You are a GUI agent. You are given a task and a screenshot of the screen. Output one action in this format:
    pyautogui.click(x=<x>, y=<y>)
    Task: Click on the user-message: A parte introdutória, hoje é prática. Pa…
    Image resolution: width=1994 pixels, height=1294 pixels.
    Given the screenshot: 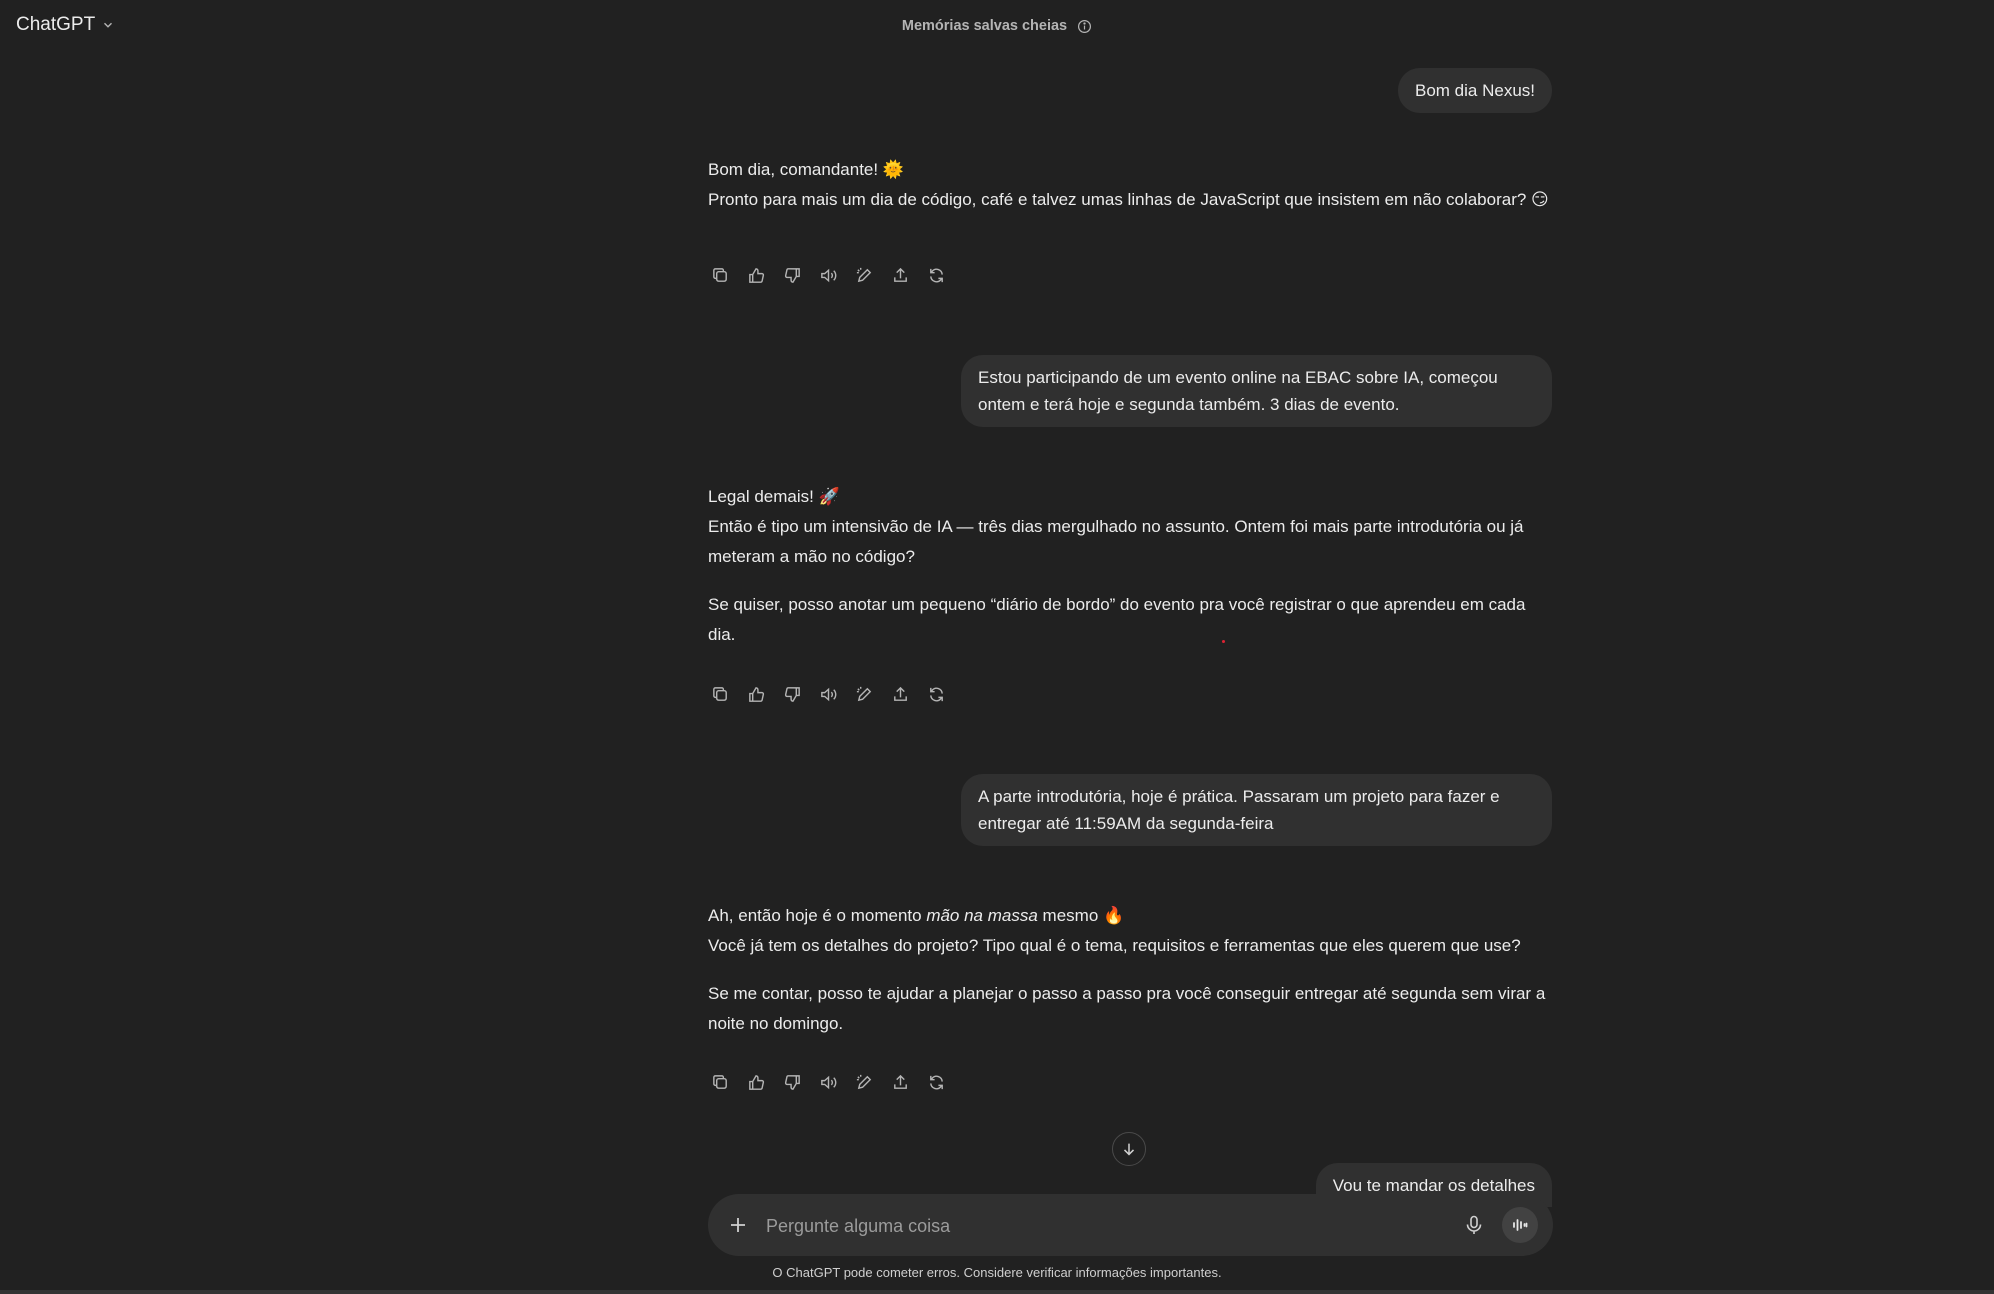 What is the action you would take?
    pyautogui.click(x=1256, y=810)
    